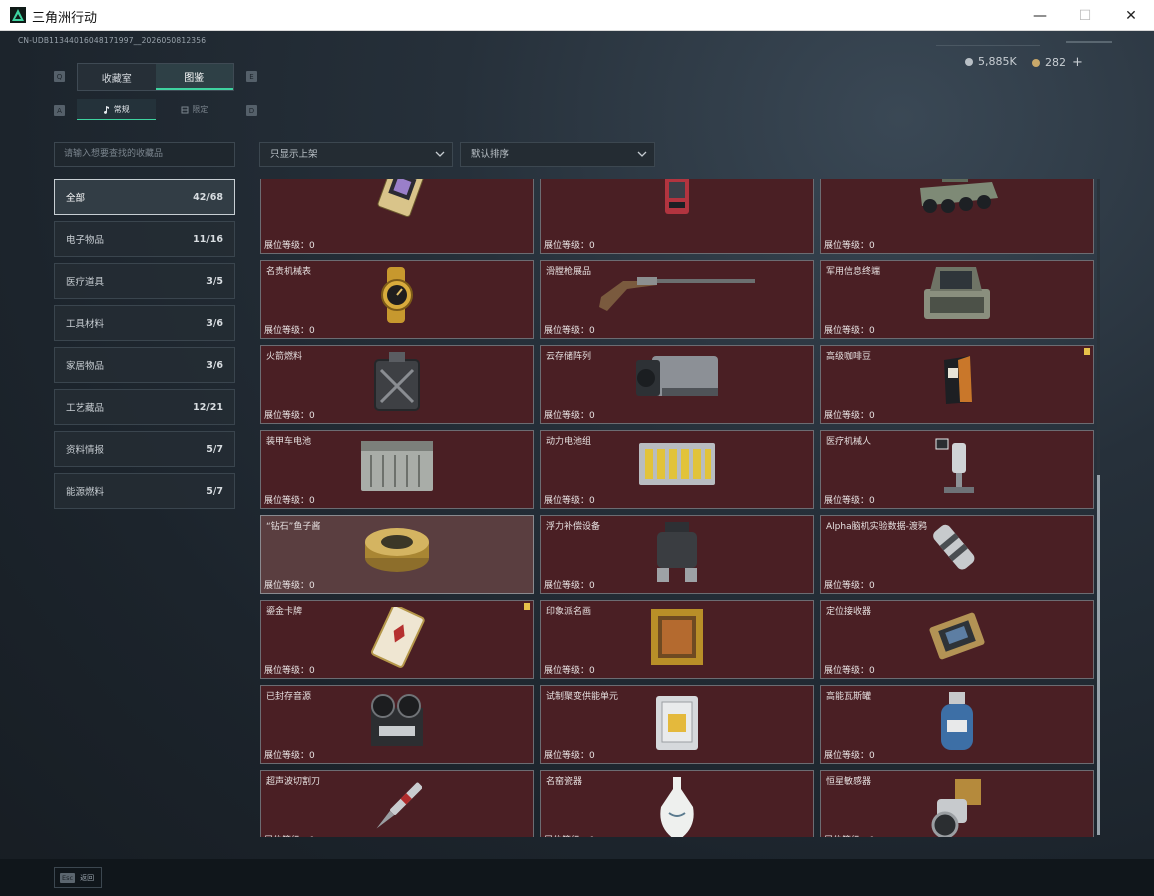 This screenshot has height=896, width=1154. What do you see at coordinates (1098, 655) in the screenshot?
I see `scroll-thumb` at bounding box center [1098, 655].